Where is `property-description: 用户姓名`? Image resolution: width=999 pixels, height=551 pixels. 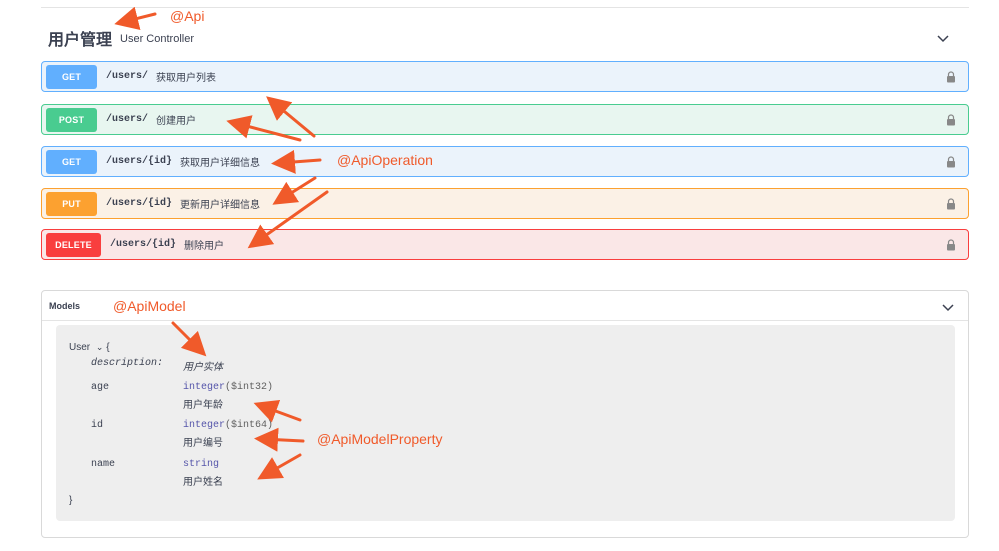 property-description: 用户姓名 is located at coordinates (203, 482).